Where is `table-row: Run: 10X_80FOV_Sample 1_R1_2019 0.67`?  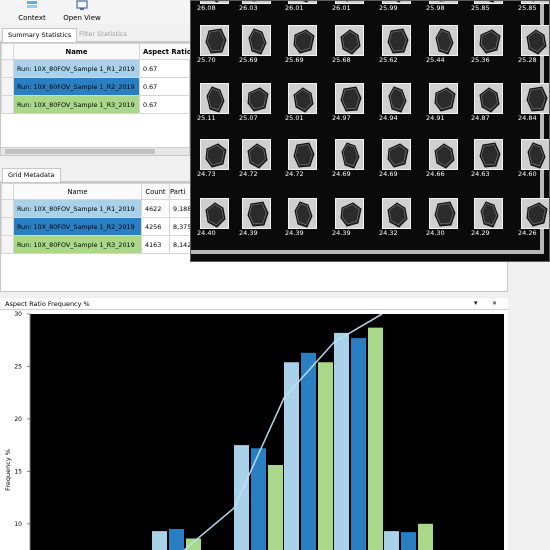
table-row: Run: 10X_80FOV_Sample 1_R1_2019 0.67 is located at coordinates (99, 68).